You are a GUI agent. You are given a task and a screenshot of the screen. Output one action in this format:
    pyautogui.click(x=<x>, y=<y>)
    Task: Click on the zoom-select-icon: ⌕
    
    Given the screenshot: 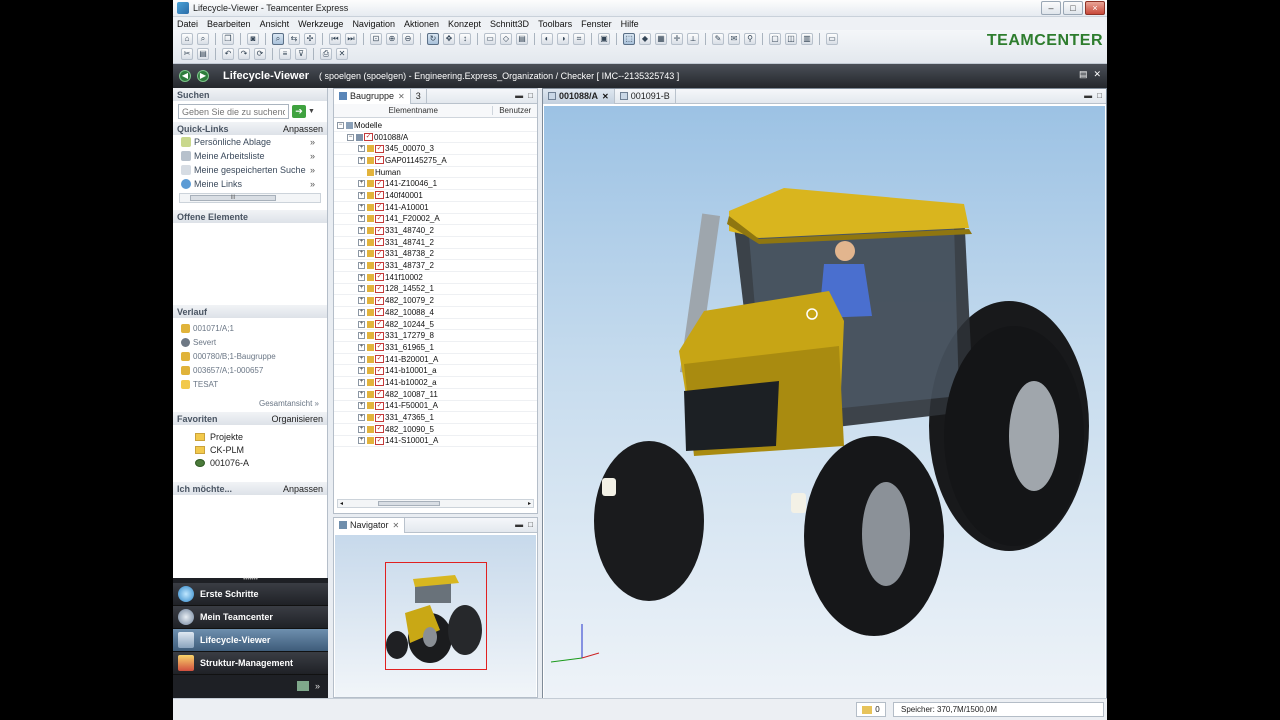 What is the action you would take?
    pyautogui.click(x=278, y=39)
    